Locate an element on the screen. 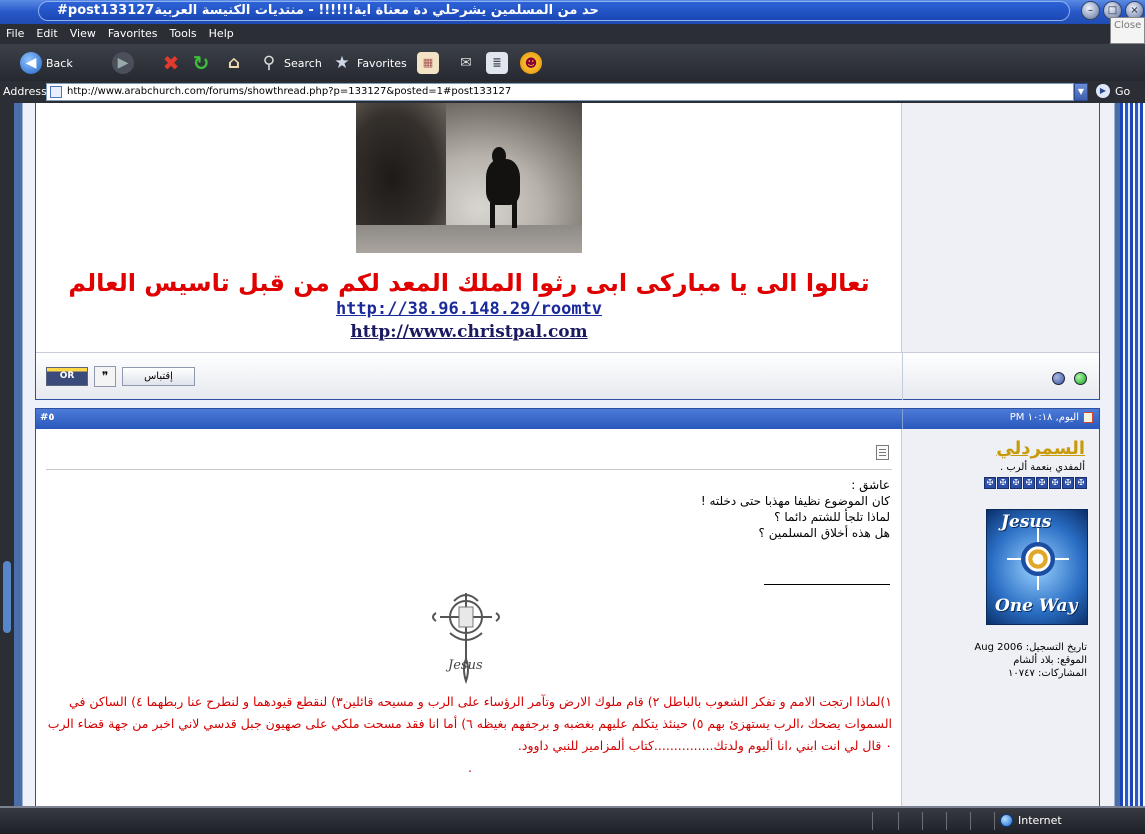 This screenshot has height=834, width=1145. back-label: Back is located at coordinates (59, 63).